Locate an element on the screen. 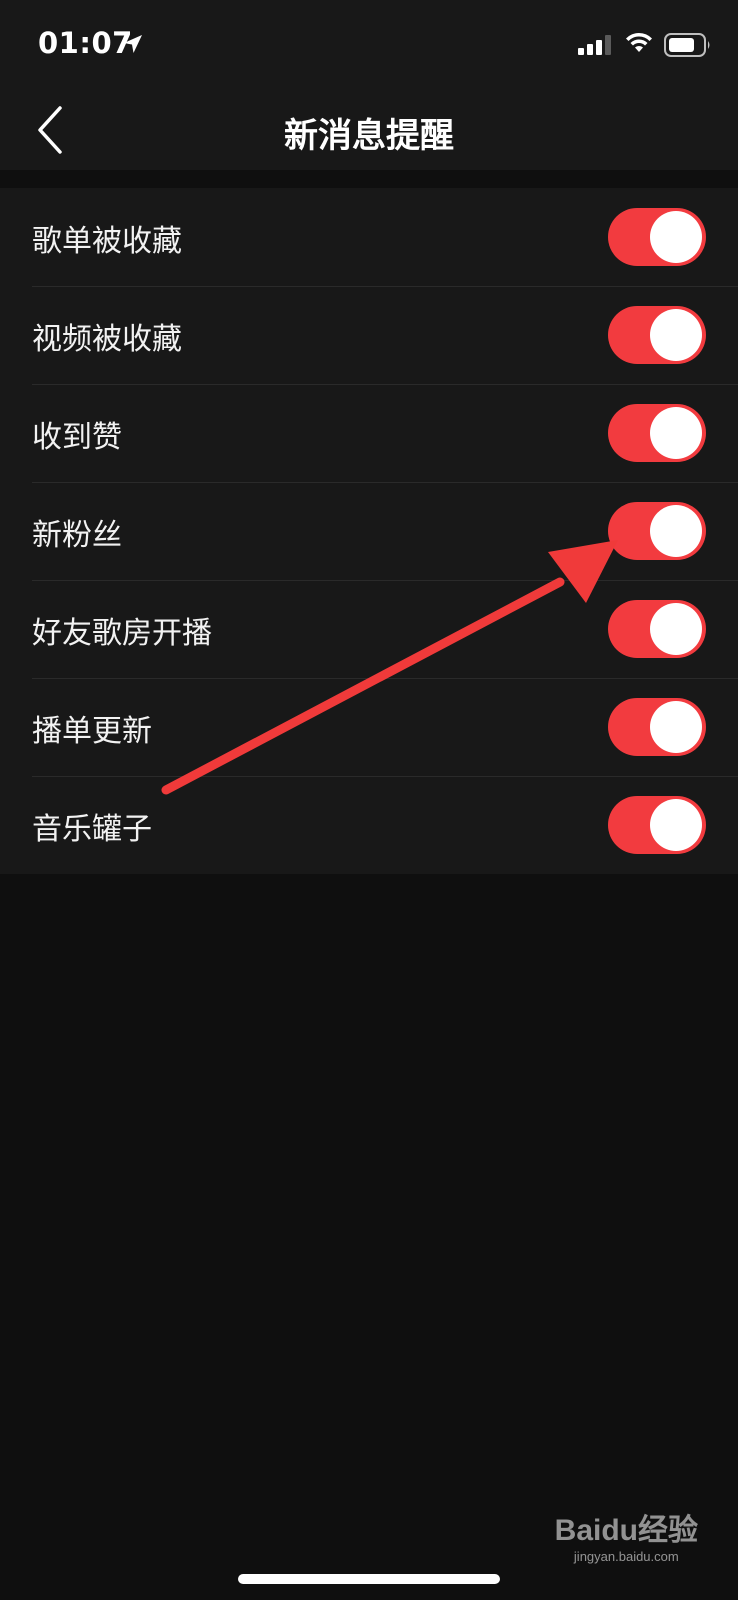 This screenshot has width=738, height=1600. setting-row-friend-room-live: 好友歌房开播 is located at coordinates (369, 629).